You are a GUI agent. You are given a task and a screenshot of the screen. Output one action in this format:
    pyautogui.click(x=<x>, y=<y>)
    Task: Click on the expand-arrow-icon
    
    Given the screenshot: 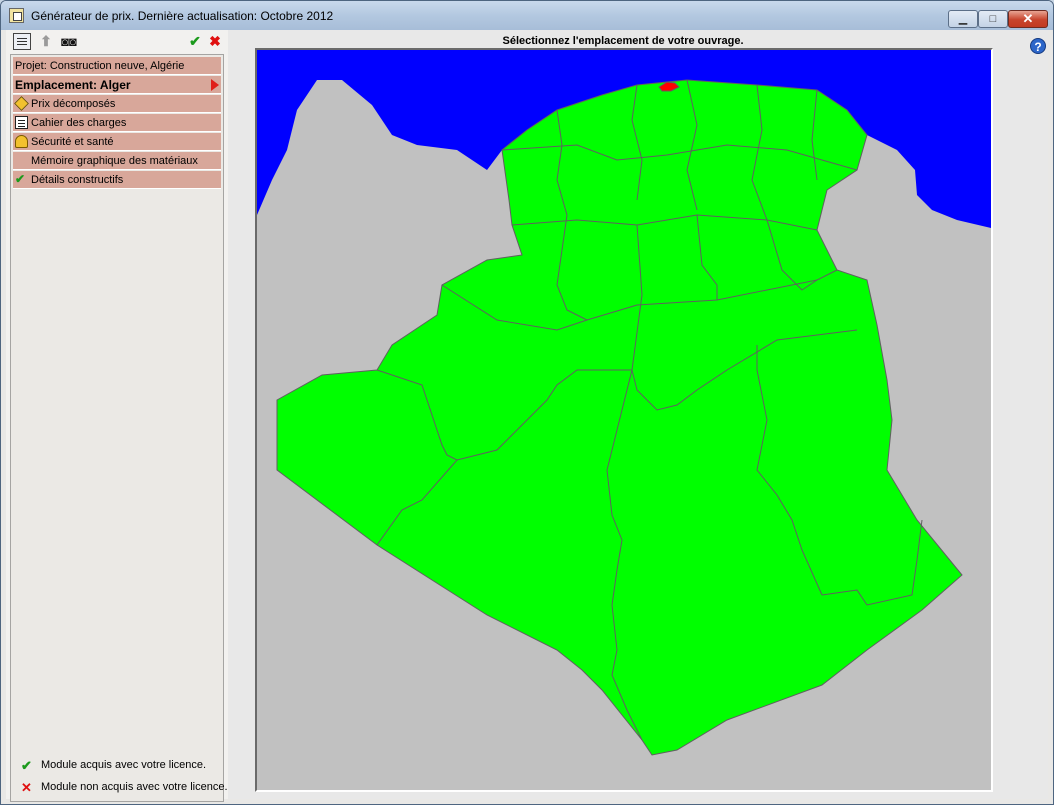 What is the action you would take?
    pyautogui.click(x=215, y=85)
    